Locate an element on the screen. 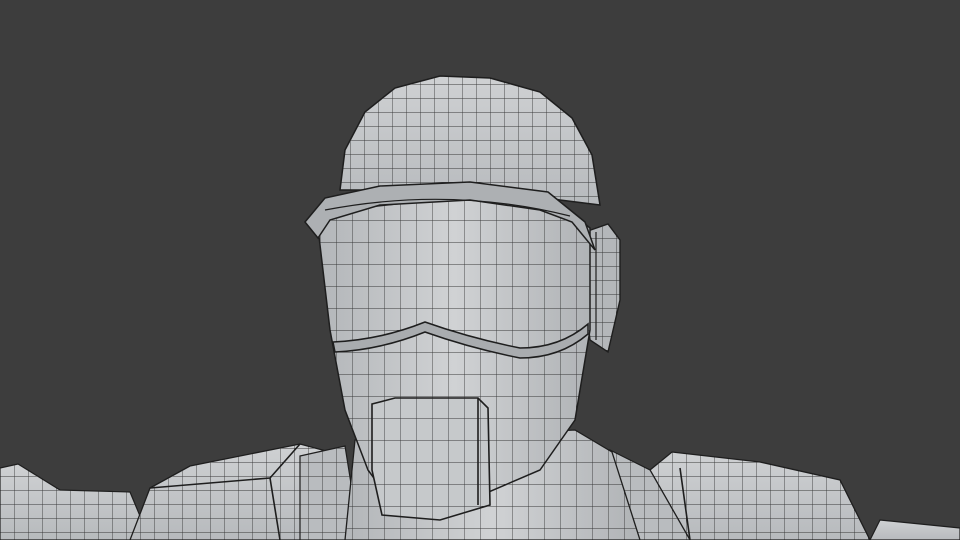  chin-plate is located at coordinates (431, 459).